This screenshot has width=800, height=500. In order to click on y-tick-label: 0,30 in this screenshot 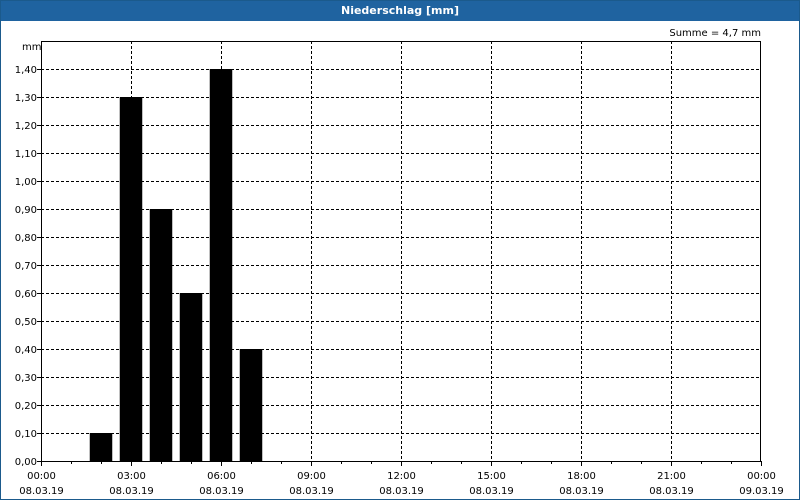, I will do `click(26, 378)`.